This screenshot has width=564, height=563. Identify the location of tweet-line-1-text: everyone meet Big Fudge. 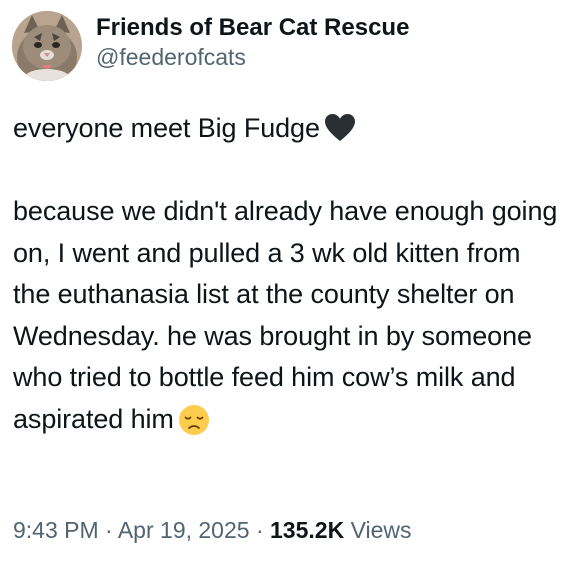
(166, 128).